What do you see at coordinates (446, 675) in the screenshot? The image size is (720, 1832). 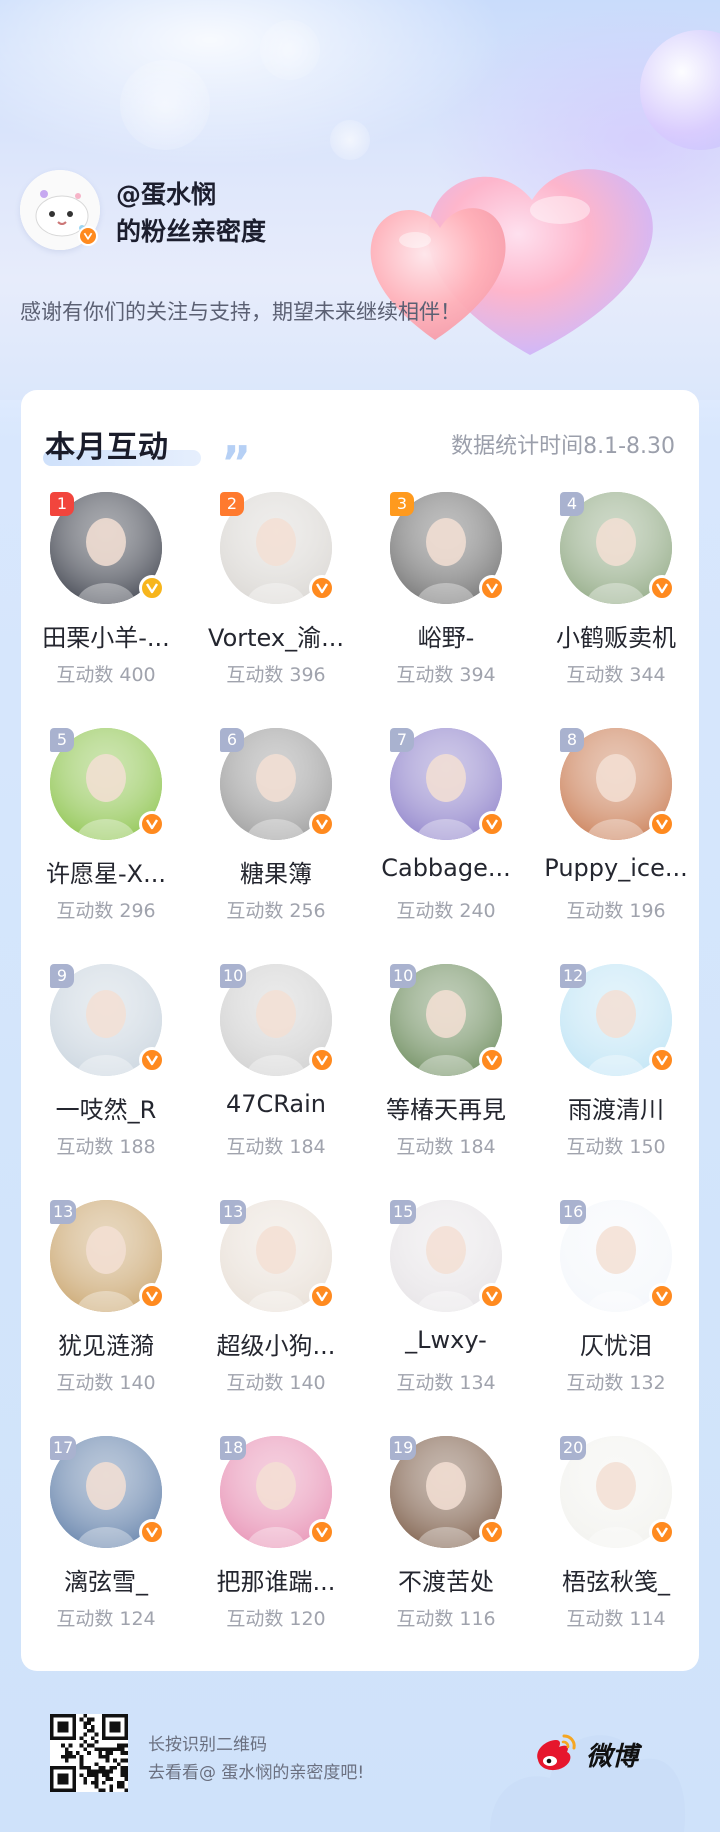 I see `interaction-count: 互动数 394` at bounding box center [446, 675].